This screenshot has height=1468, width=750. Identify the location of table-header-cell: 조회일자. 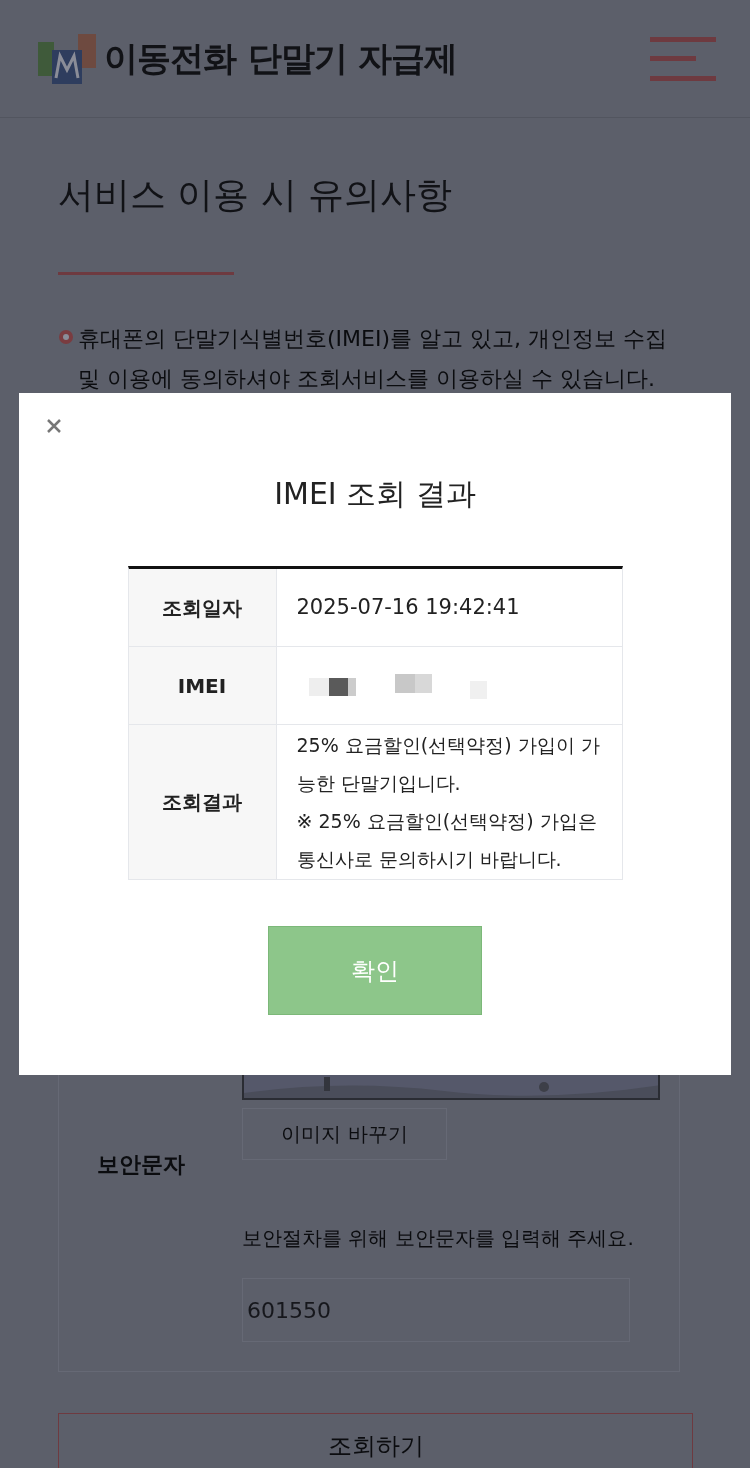
(202, 607).